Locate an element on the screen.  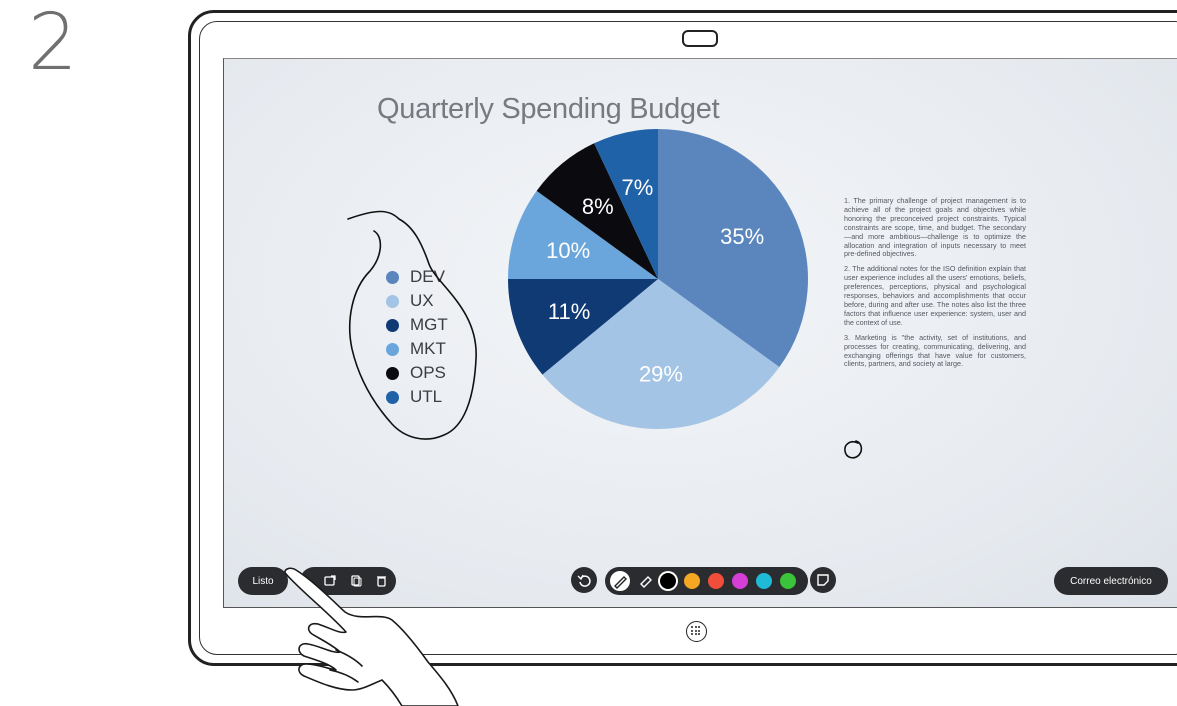
pie-label: 11% is located at coordinates (569, 311).